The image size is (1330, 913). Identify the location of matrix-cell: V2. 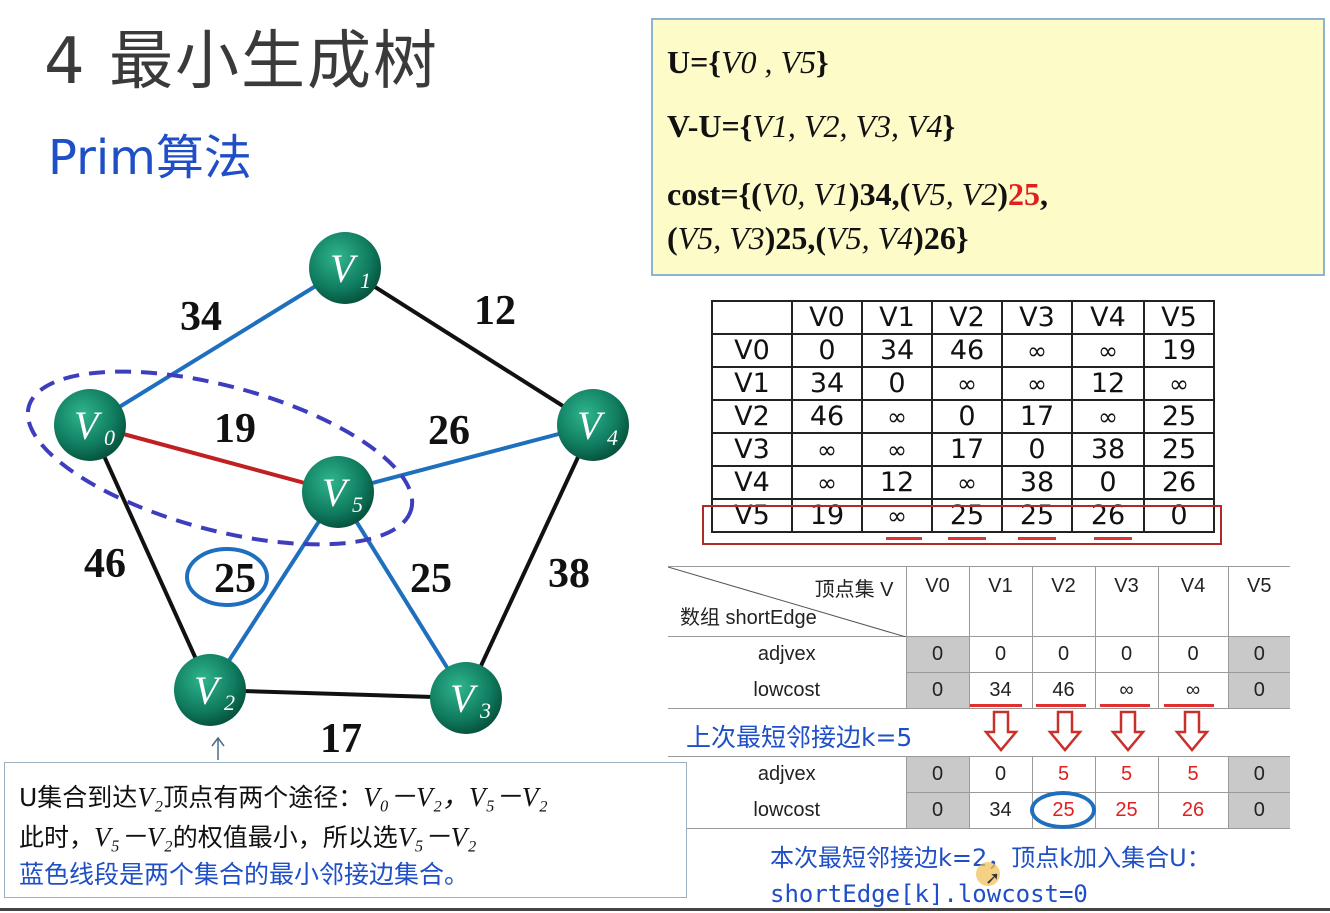
(967, 317).